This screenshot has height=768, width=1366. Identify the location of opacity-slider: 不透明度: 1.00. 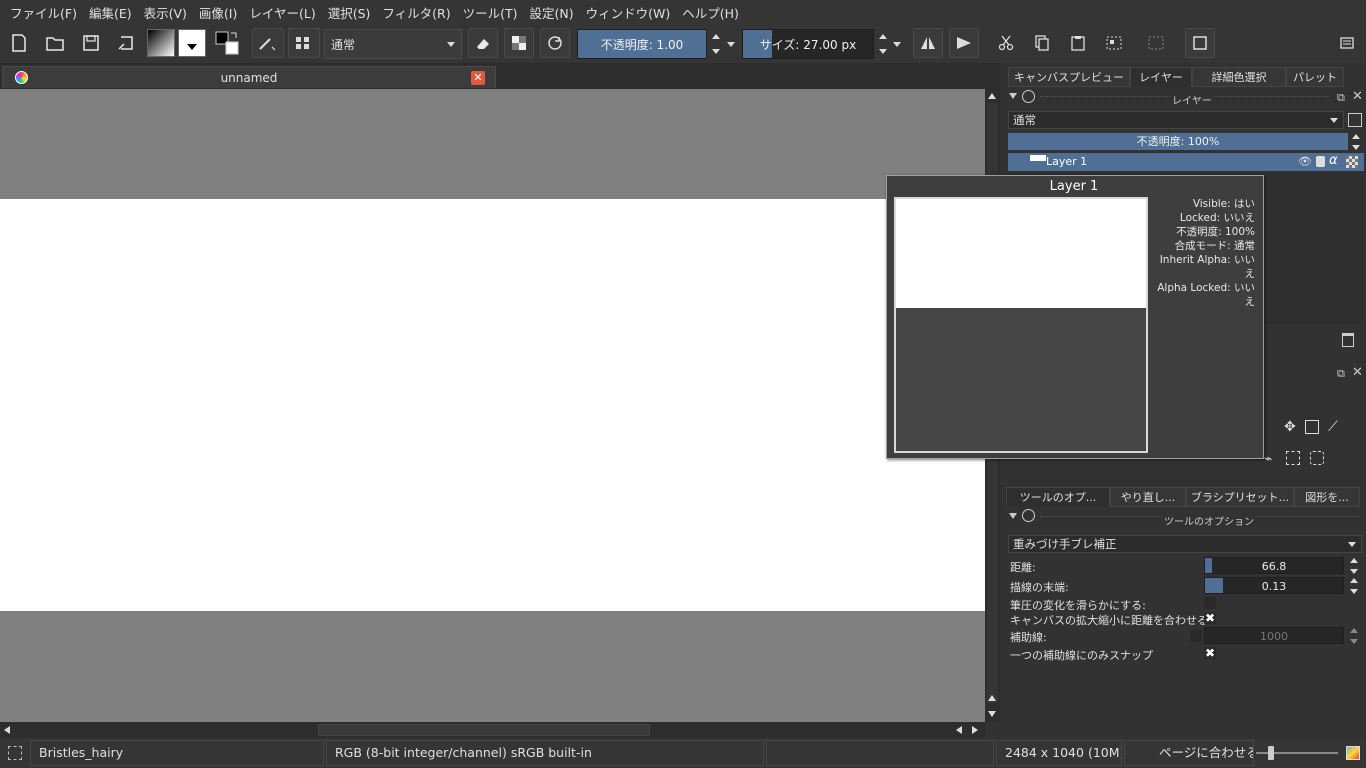
(642, 44).